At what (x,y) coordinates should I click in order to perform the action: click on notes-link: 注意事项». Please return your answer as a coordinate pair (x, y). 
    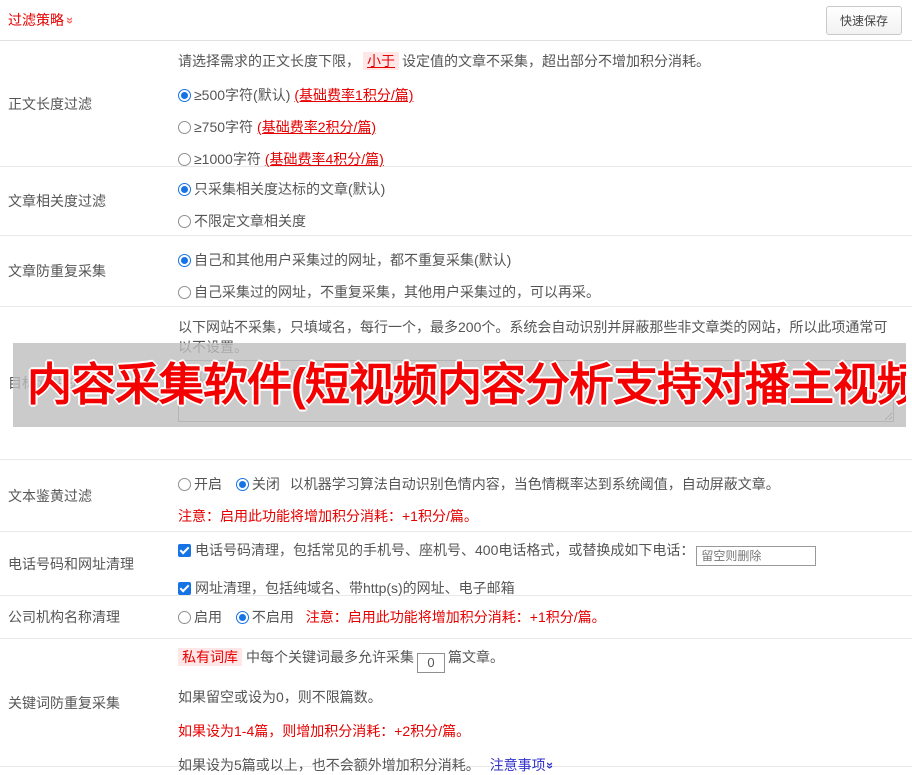
    Looking at the image, I should click on (524, 765).